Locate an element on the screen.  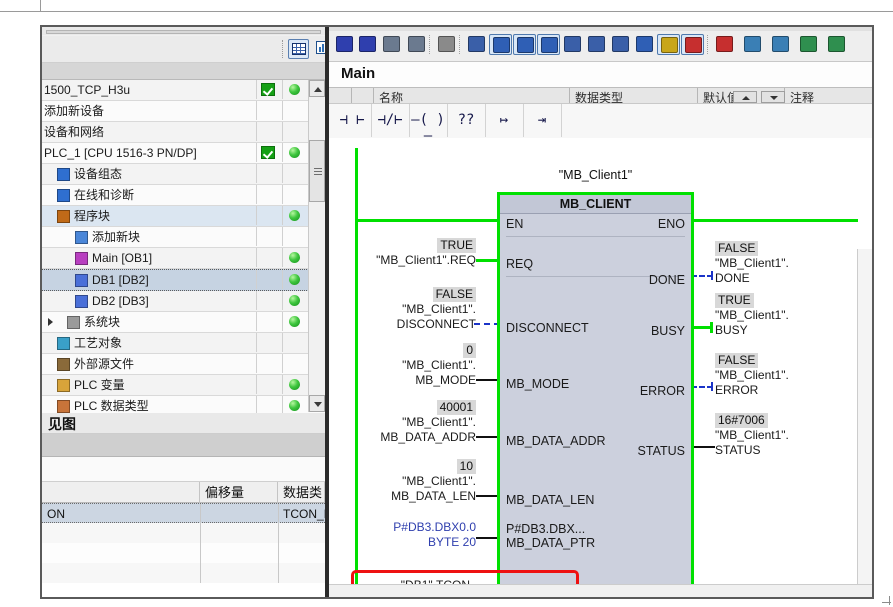
show-hide-favorites-button is located at coordinates (644, 44).